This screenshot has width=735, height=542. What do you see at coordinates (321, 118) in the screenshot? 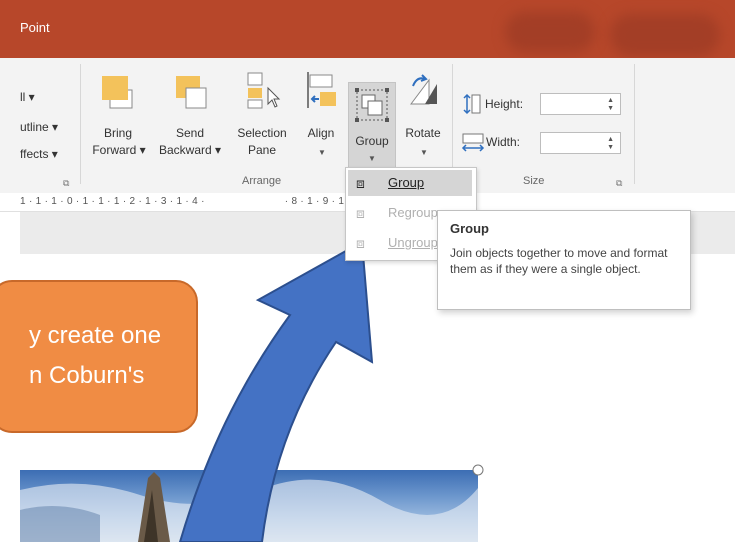
I see `align-button: Align ▼` at bounding box center [321, 118].